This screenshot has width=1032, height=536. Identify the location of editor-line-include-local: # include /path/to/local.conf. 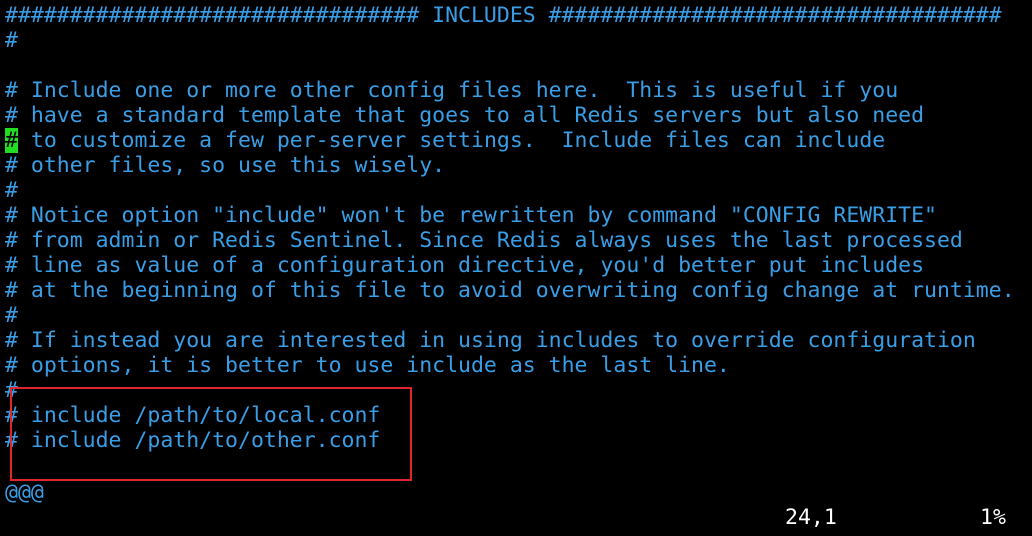
(193, 415).